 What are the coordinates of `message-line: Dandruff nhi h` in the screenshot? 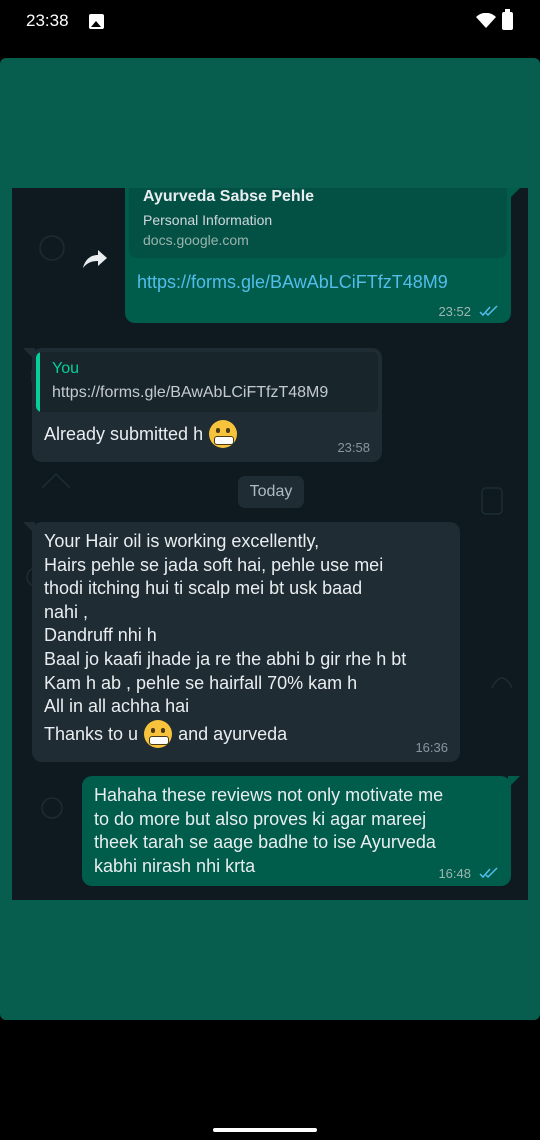 It's located at (100, 635).